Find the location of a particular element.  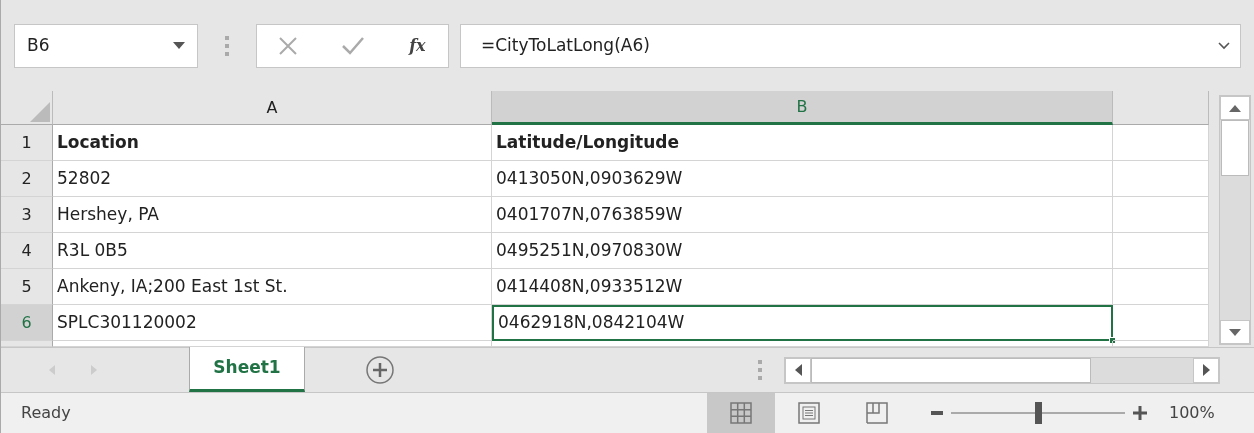

table-cell: Ankeny, IA;200 East 1st St. is located at coordinates (272, 287).